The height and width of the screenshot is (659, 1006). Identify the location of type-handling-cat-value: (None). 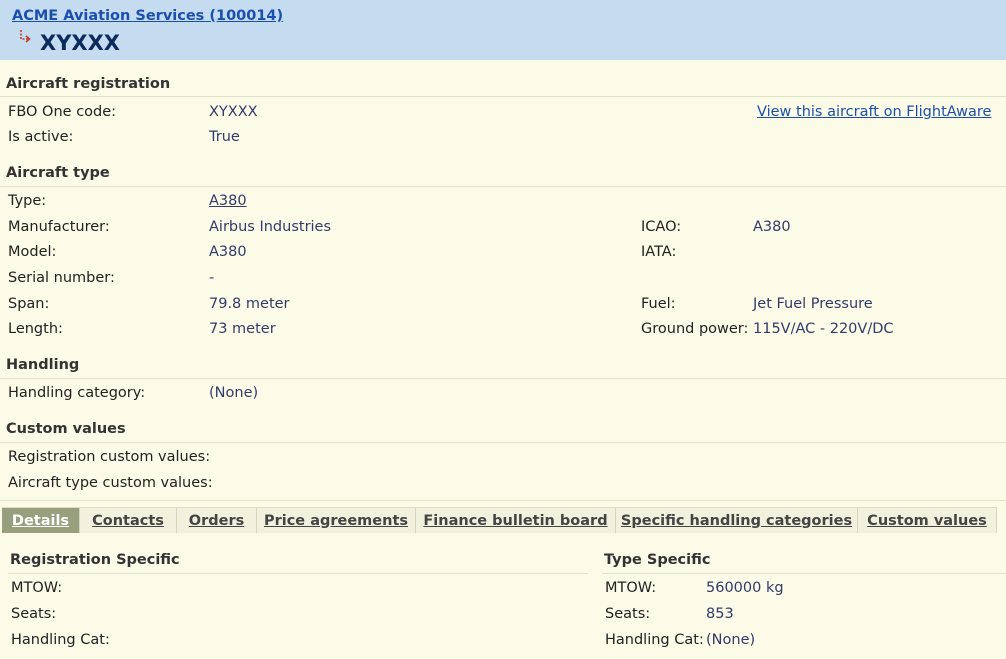
(731, 640).